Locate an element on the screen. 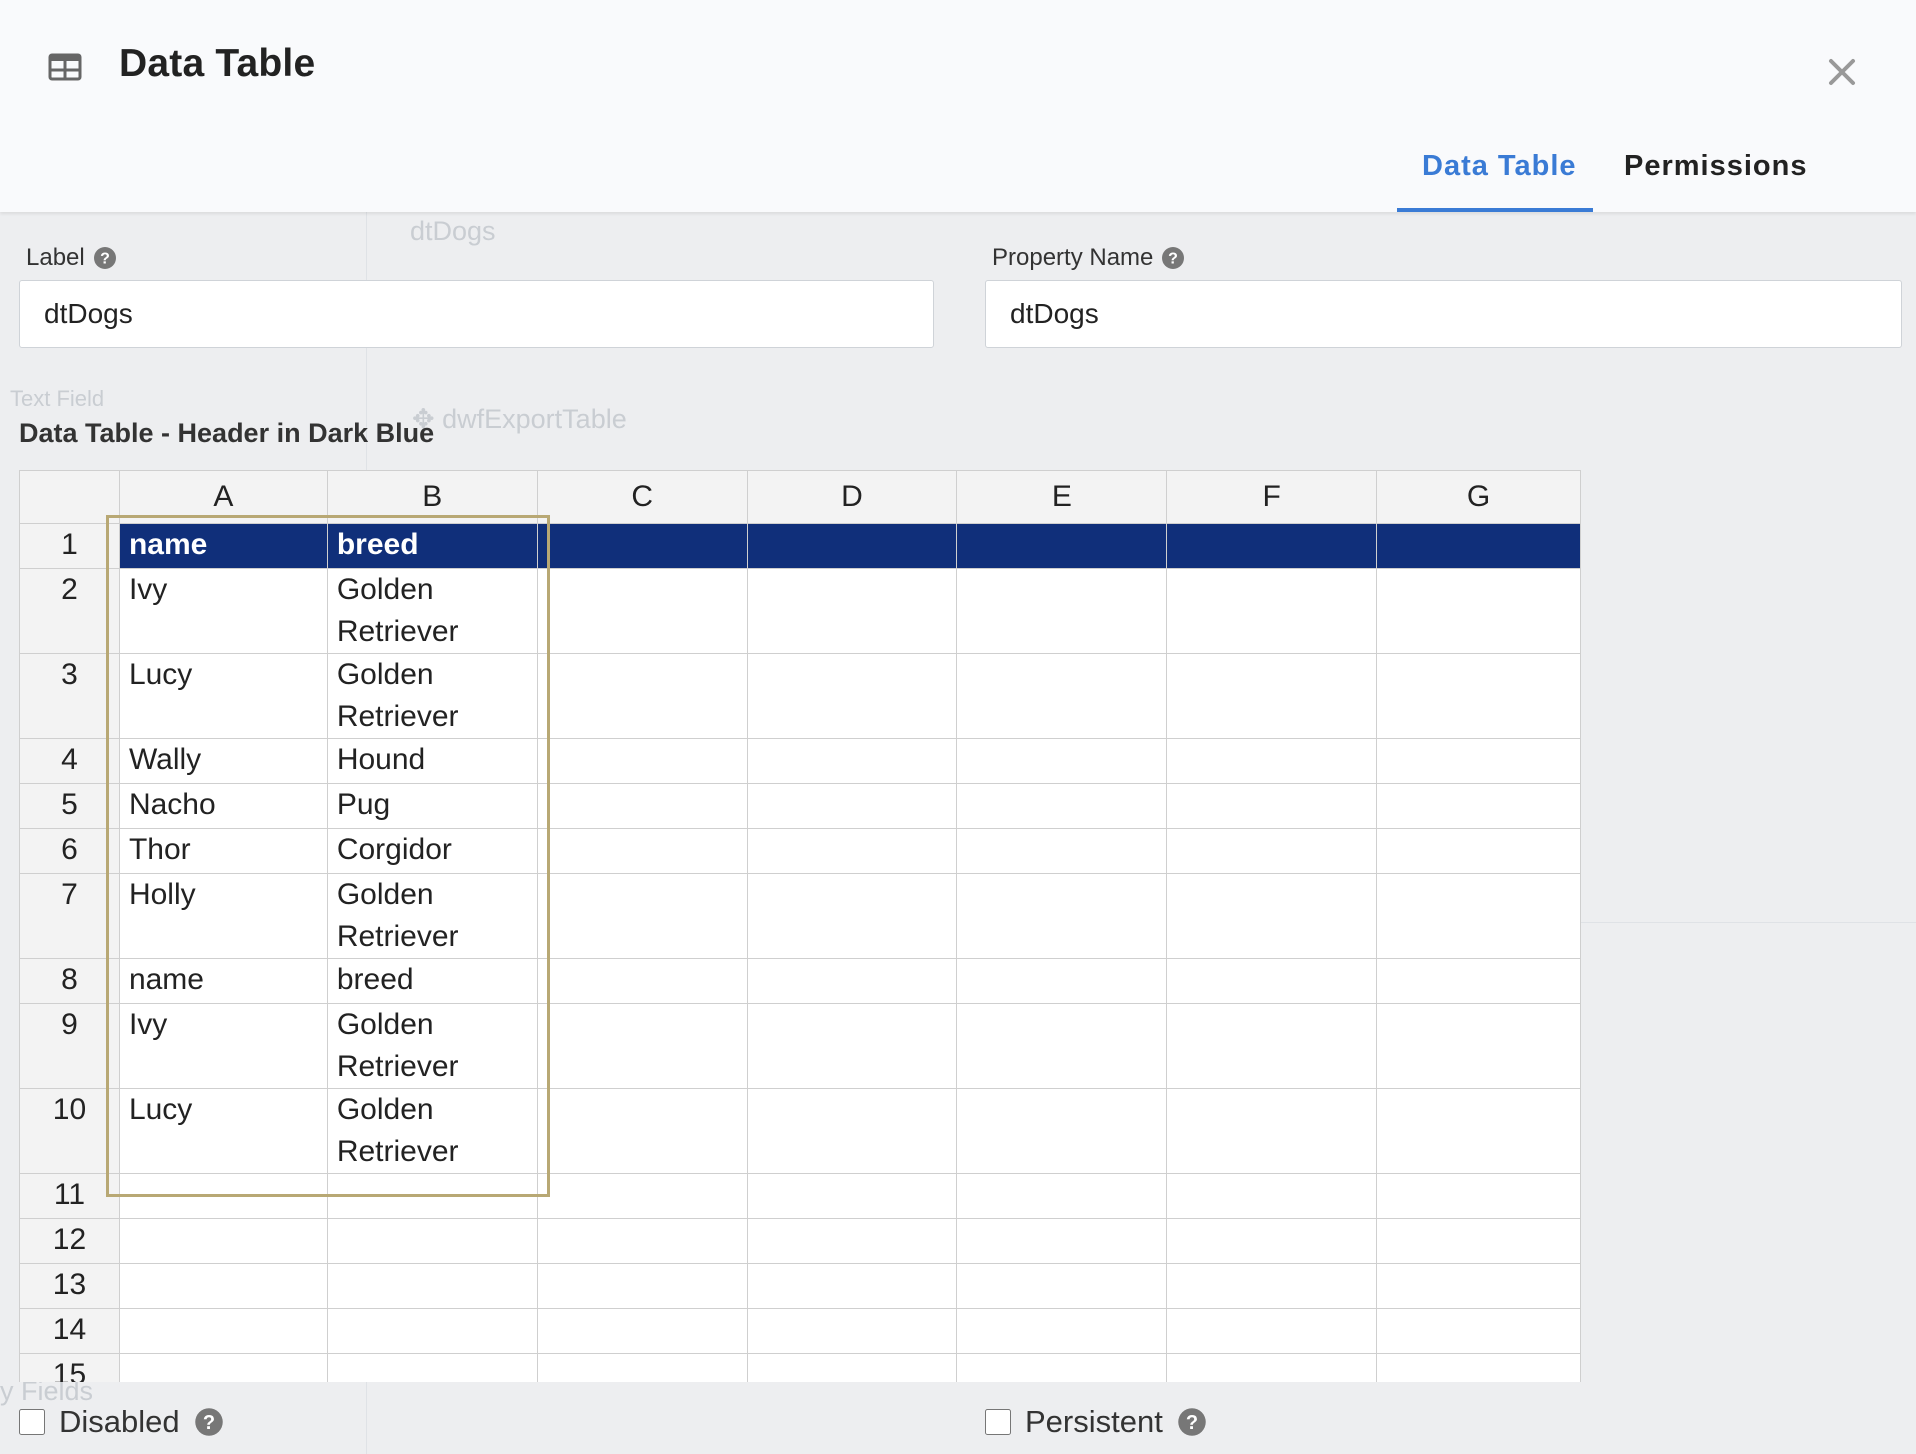 The width and height of the screenshot is (1916, 1454). close-icon is located at coordinates (1842, 72).